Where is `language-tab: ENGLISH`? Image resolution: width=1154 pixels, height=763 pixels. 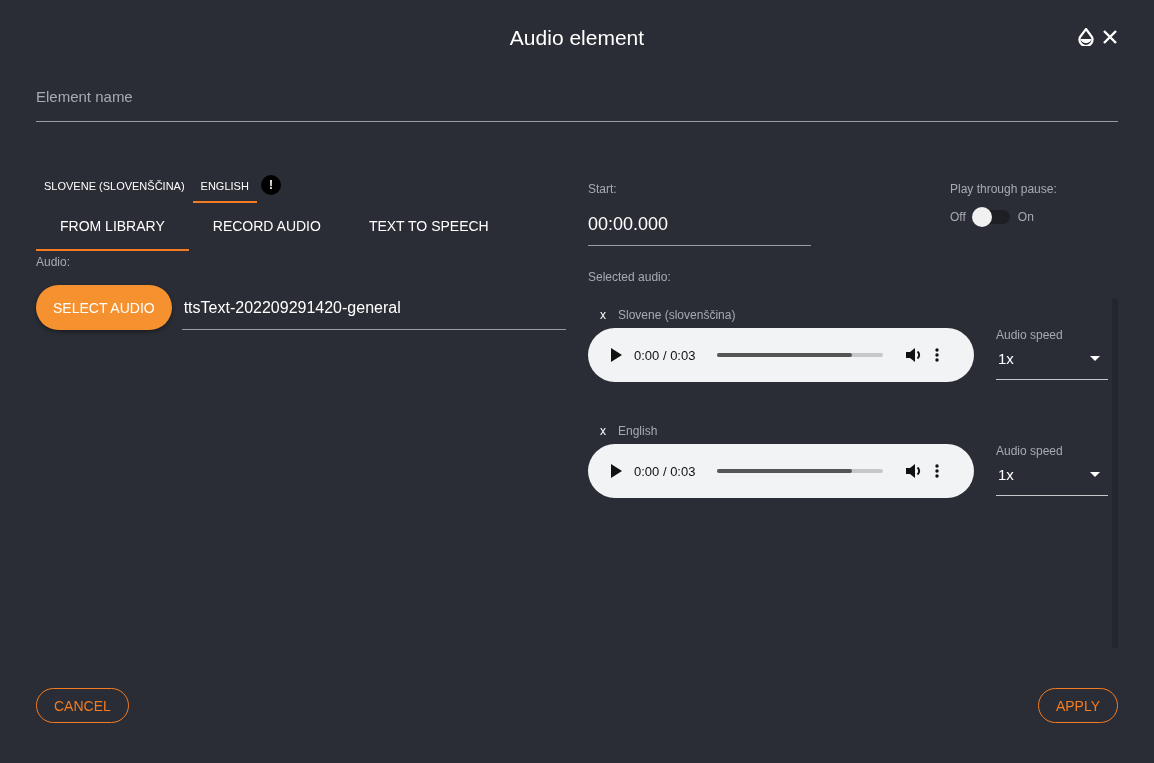
language-tab: ENGLISH is located at coordinates (224, 186).